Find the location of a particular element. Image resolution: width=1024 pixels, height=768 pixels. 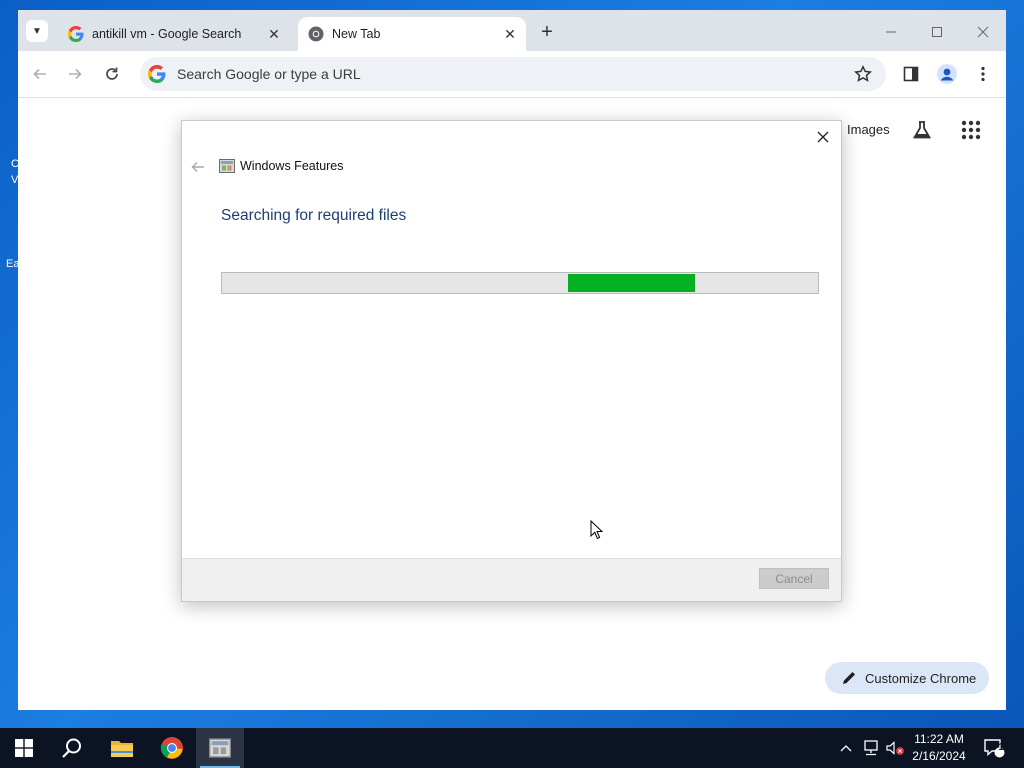

address-input is located at coordinates (513, 74).